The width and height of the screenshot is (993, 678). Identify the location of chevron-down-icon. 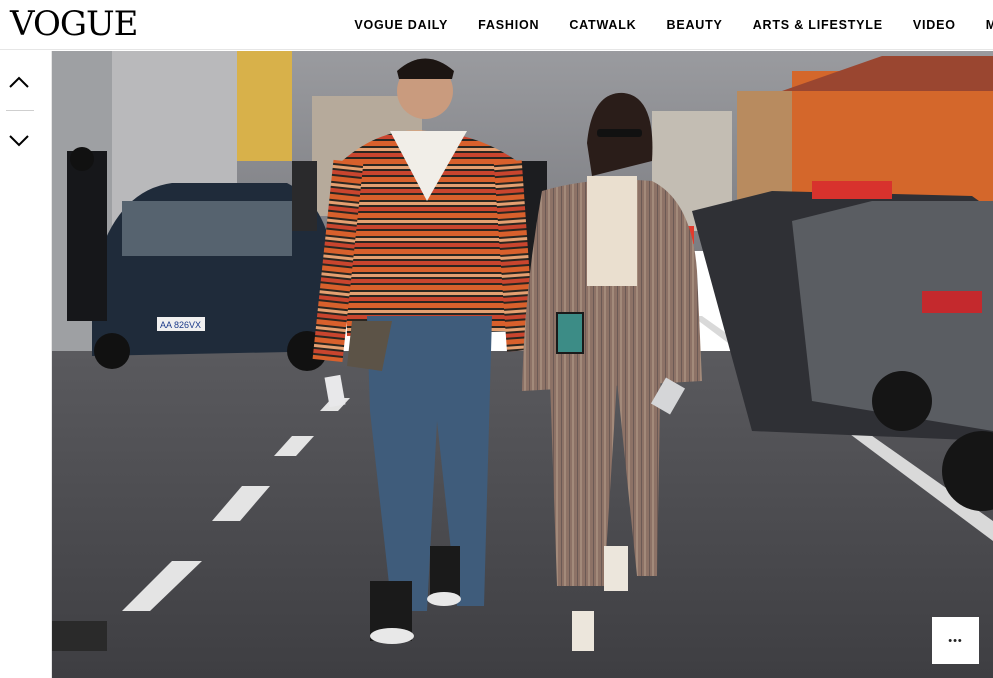
(19, 141).